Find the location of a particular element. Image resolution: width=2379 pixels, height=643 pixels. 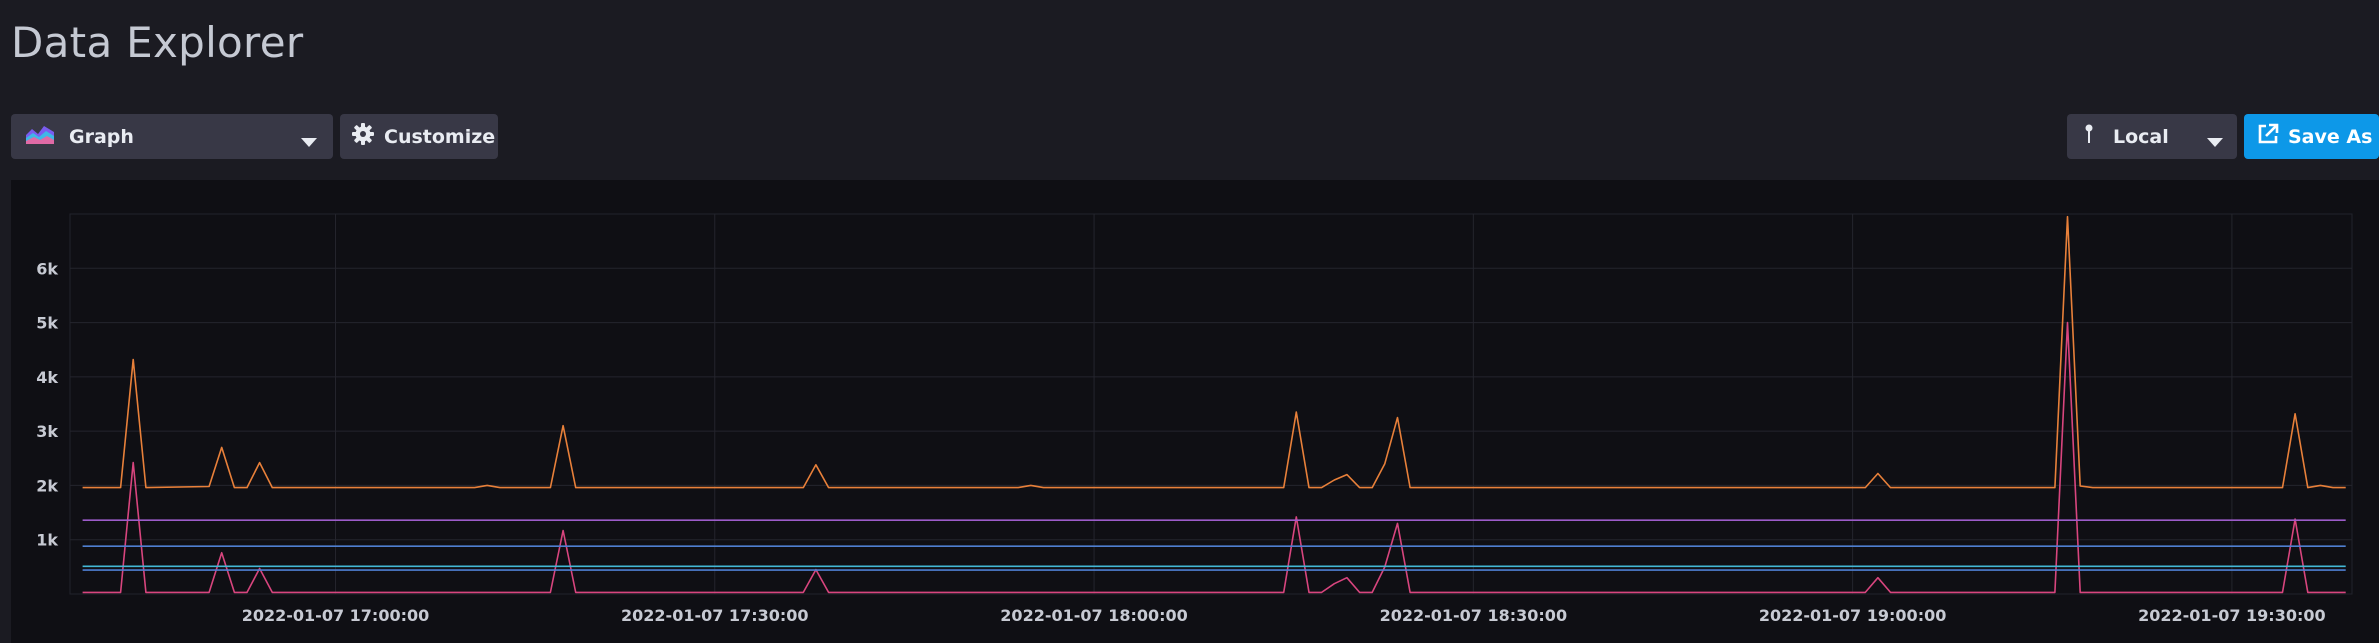

graph-type-label: Graph is located at coordinates (101, 136).